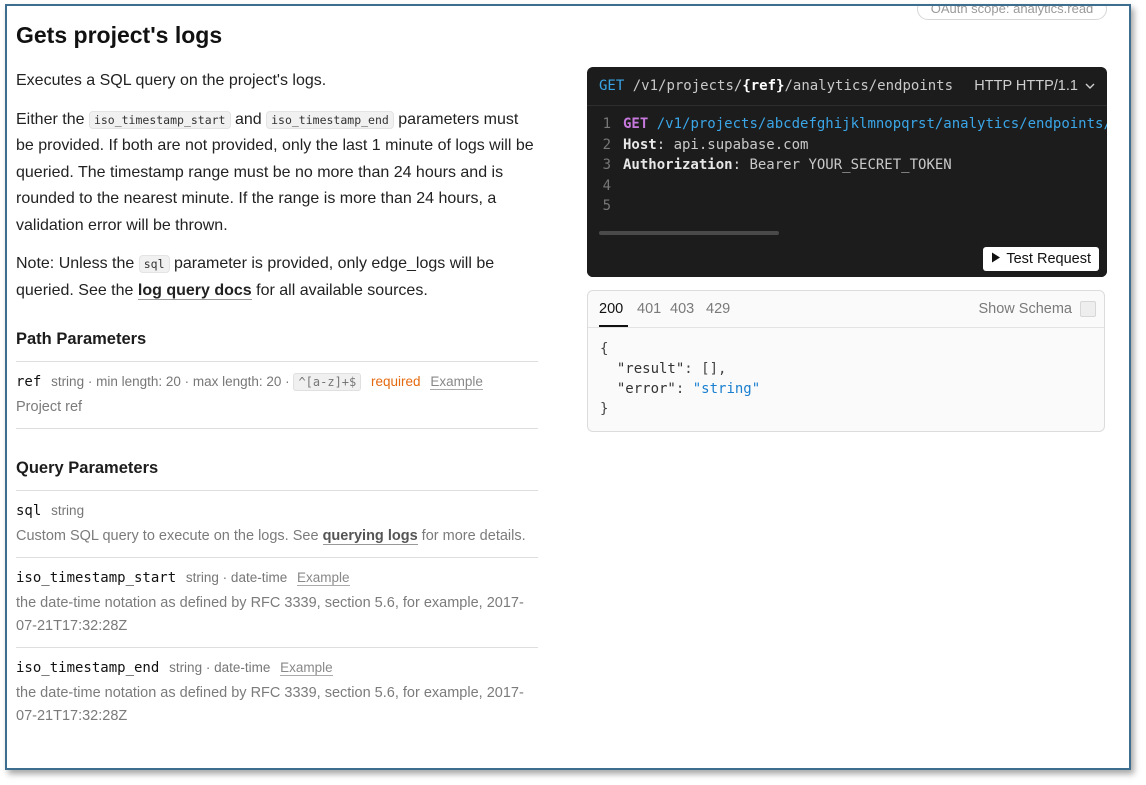 This screenshot has height=785, width=1146. I want to click on request-path-prefix: /v1/projects/, so click(687, 86).